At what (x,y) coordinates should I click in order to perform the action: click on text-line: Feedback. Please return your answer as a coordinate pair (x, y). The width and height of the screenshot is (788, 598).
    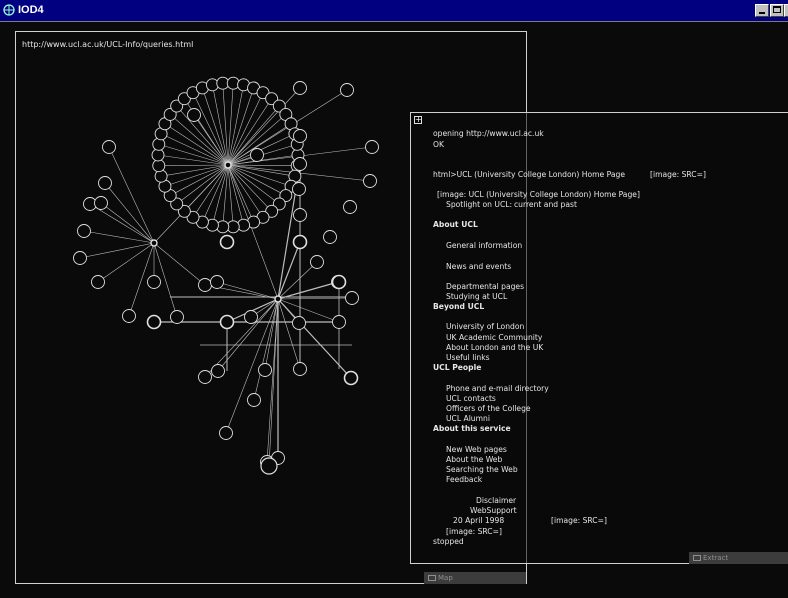
    Looking at the image, I should click on (464, 479).